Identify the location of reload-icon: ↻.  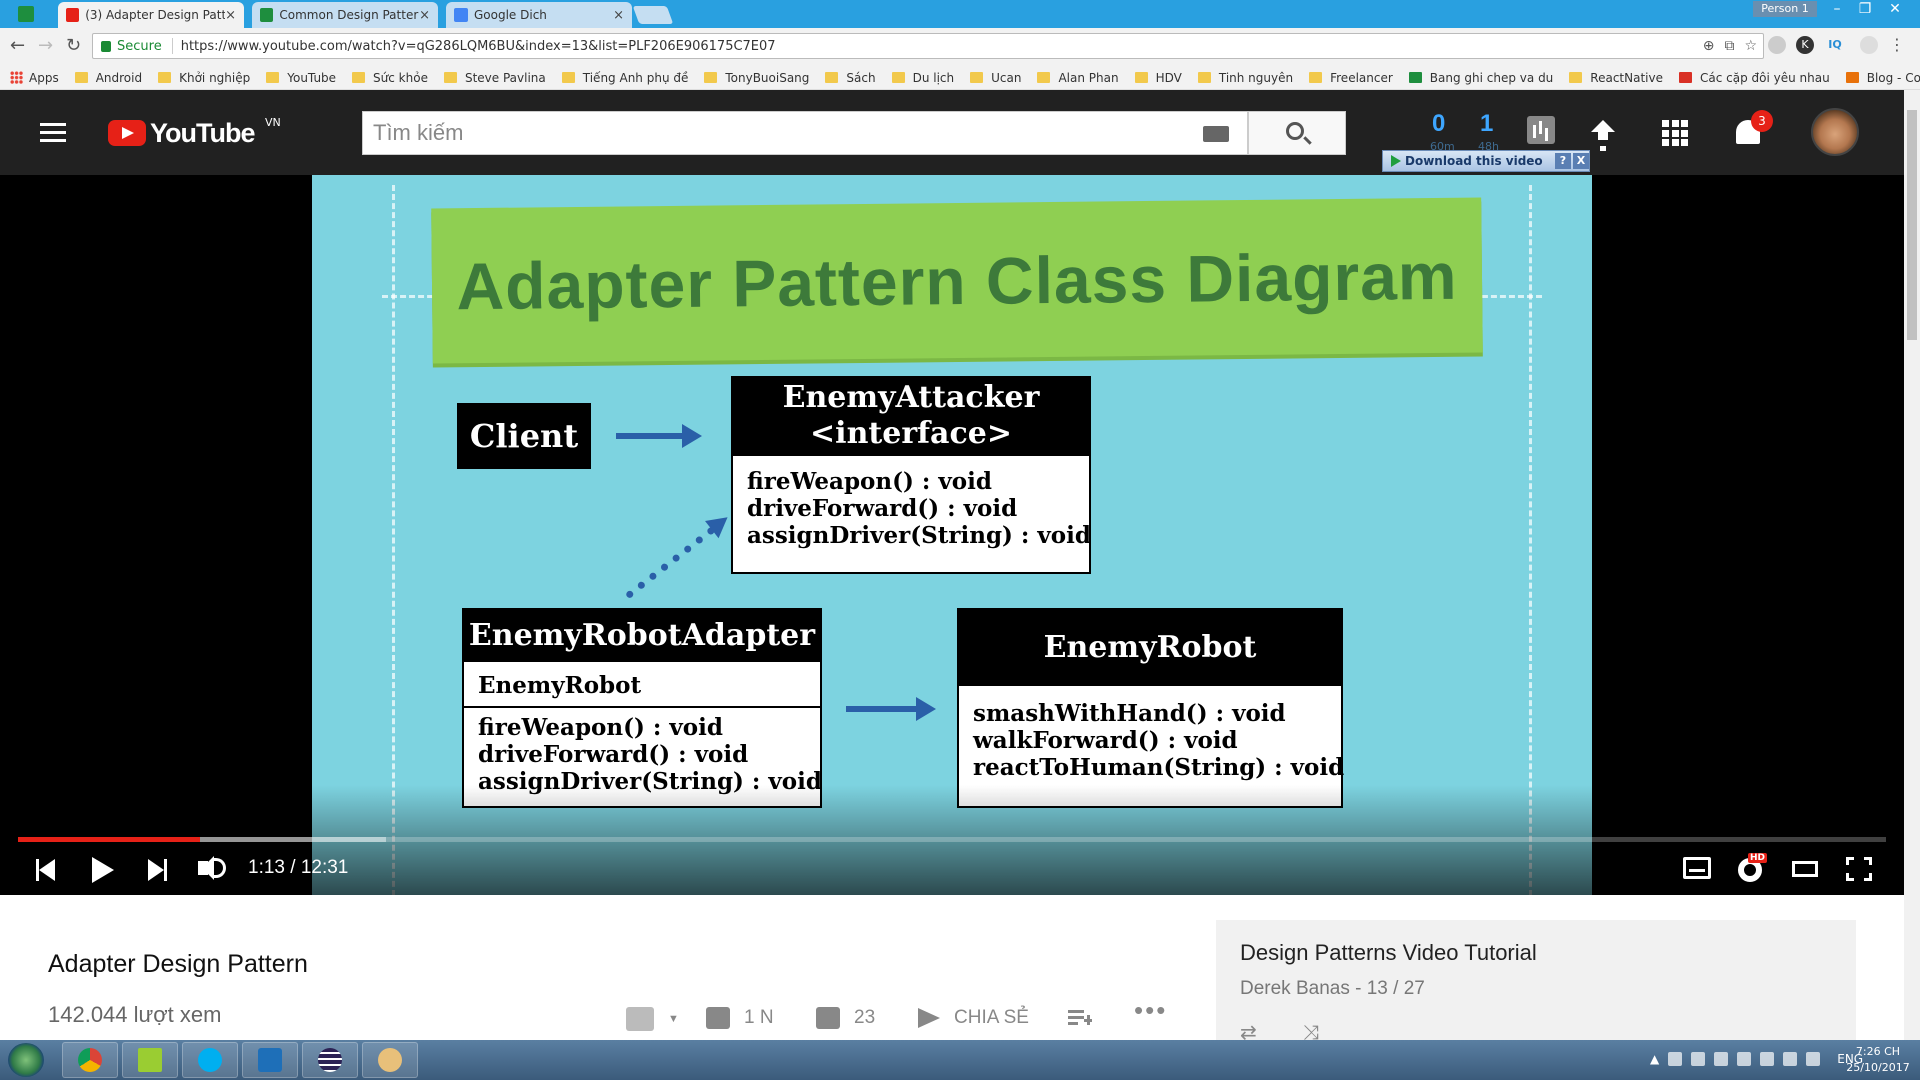
(73, 46).